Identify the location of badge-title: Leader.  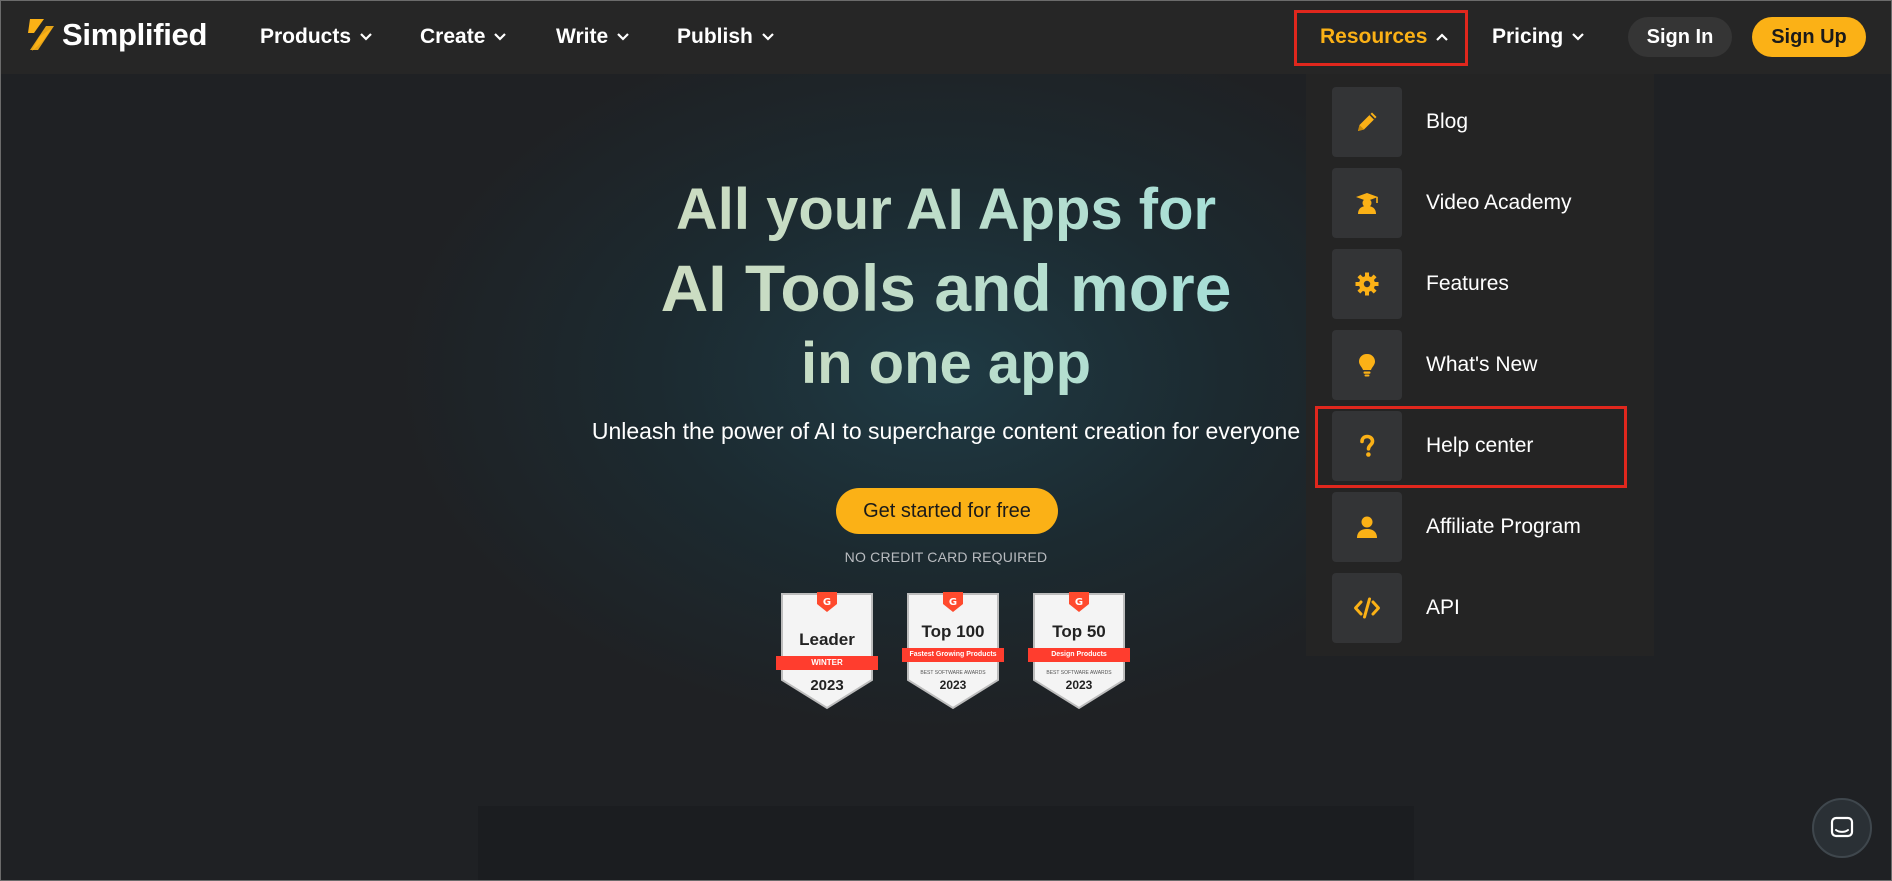
(827, 639).